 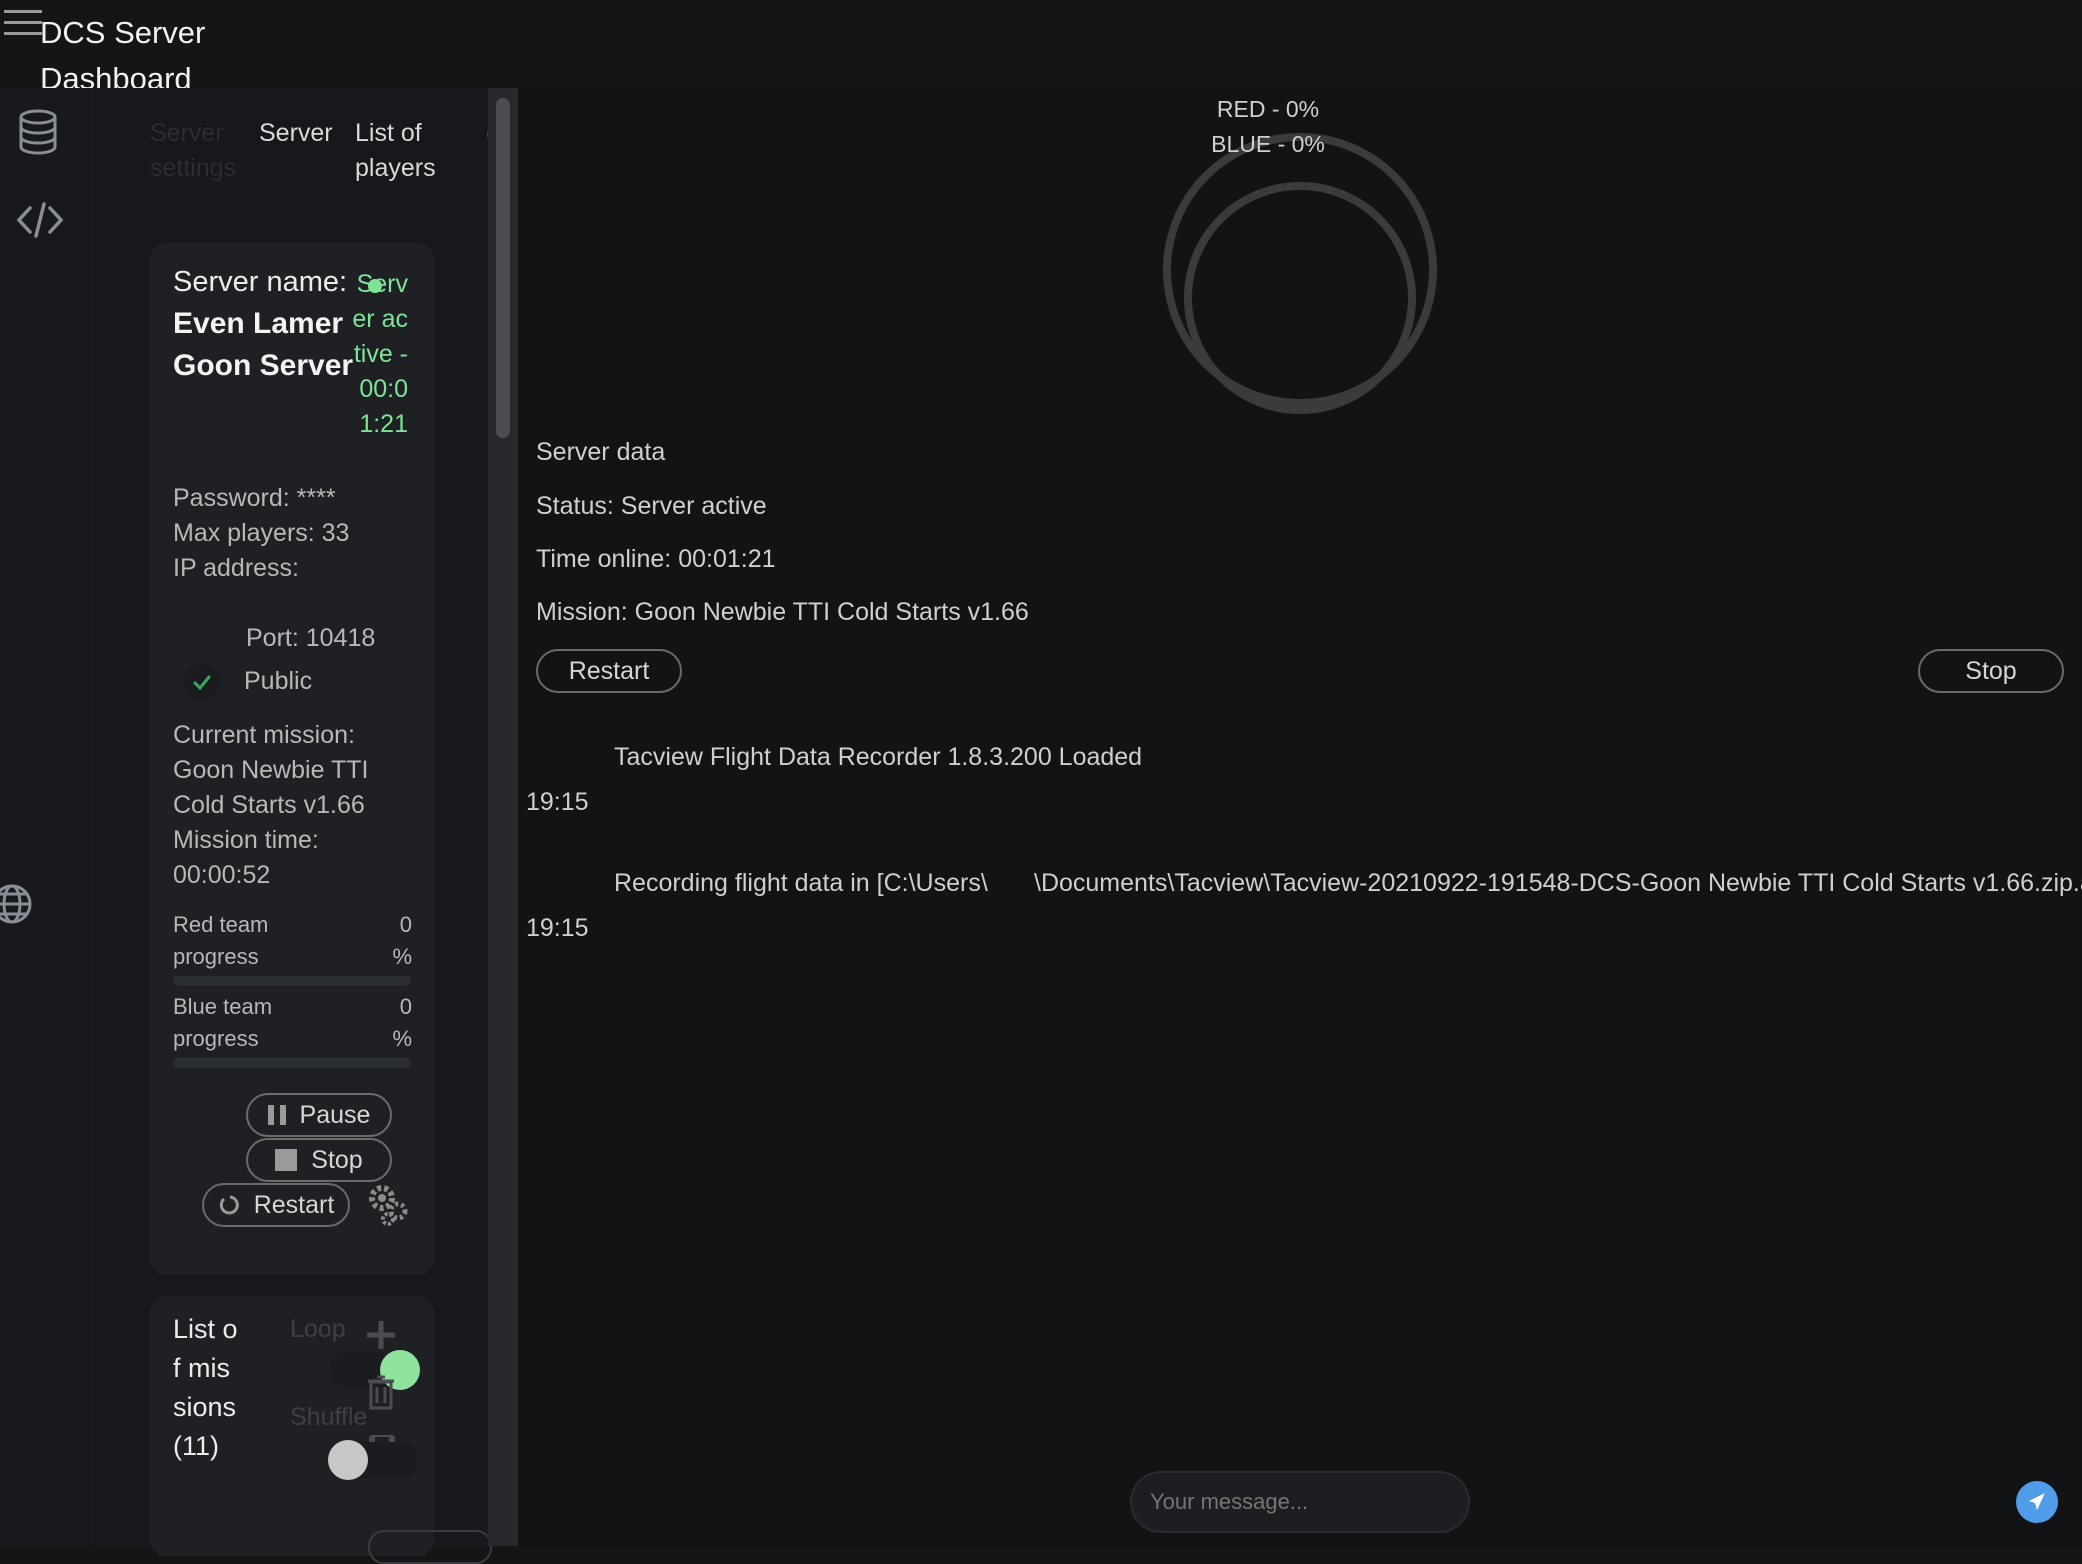 I want to click on restart-button: Restart, so click(x=276, y=1205).